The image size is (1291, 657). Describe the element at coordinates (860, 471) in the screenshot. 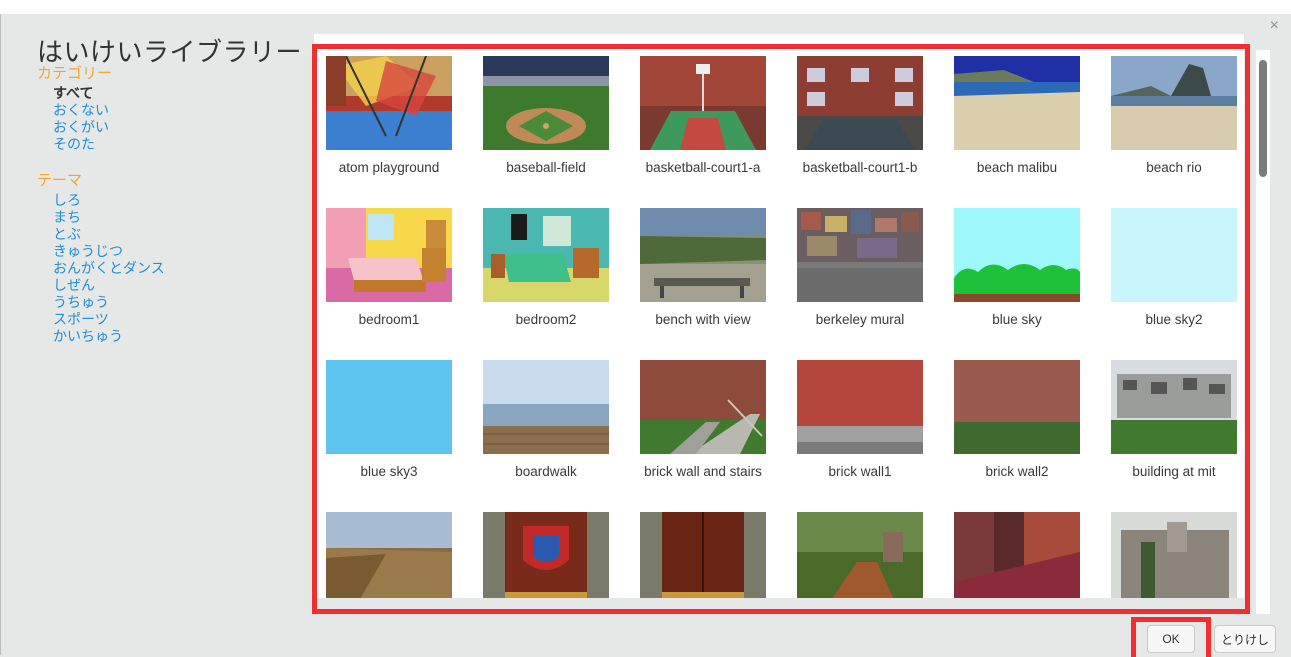

I see `backdrop-name: brick wall1` at that location.